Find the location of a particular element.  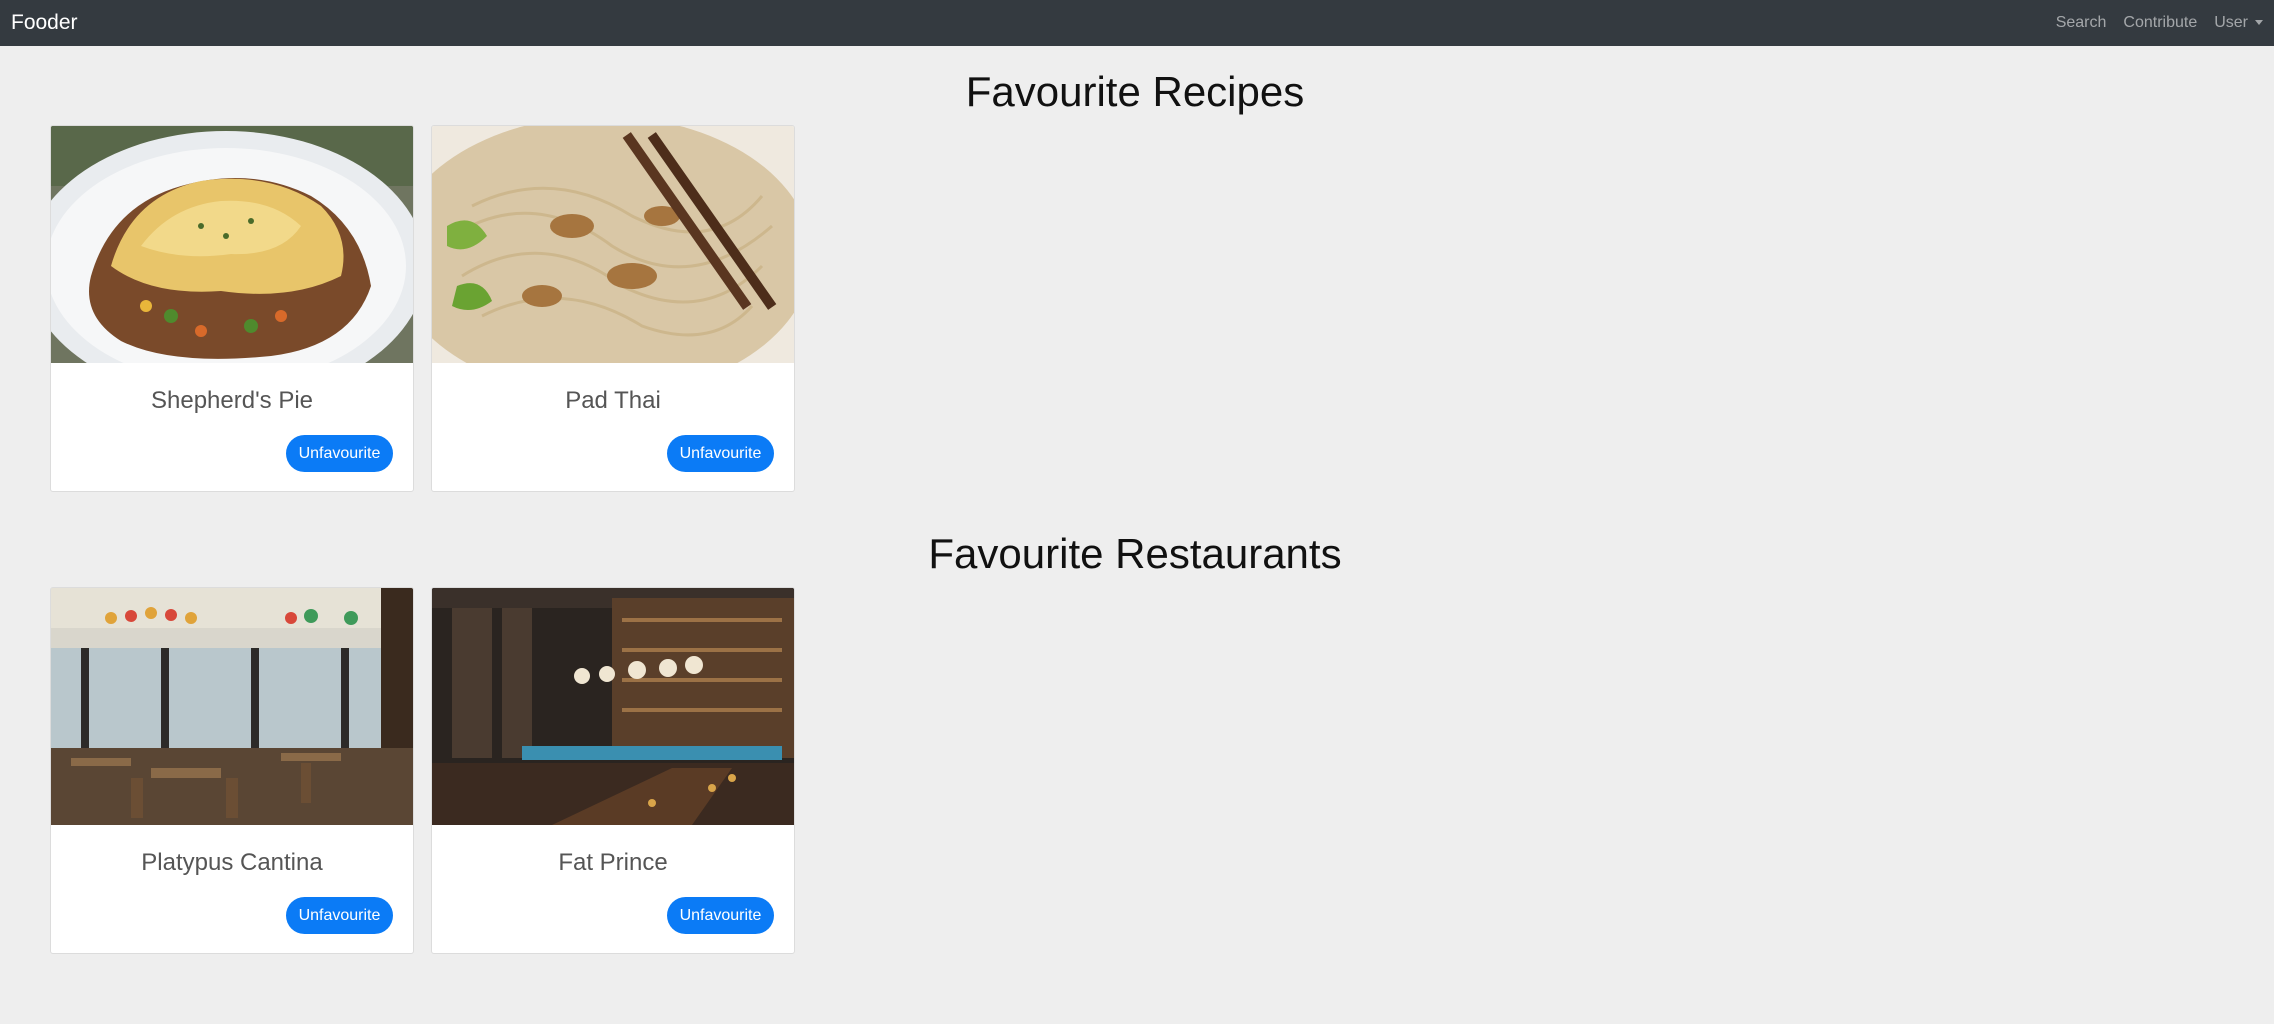

favourite-restaurants-heading: Favourite Restaurants is located at coordinates (1135, 553).